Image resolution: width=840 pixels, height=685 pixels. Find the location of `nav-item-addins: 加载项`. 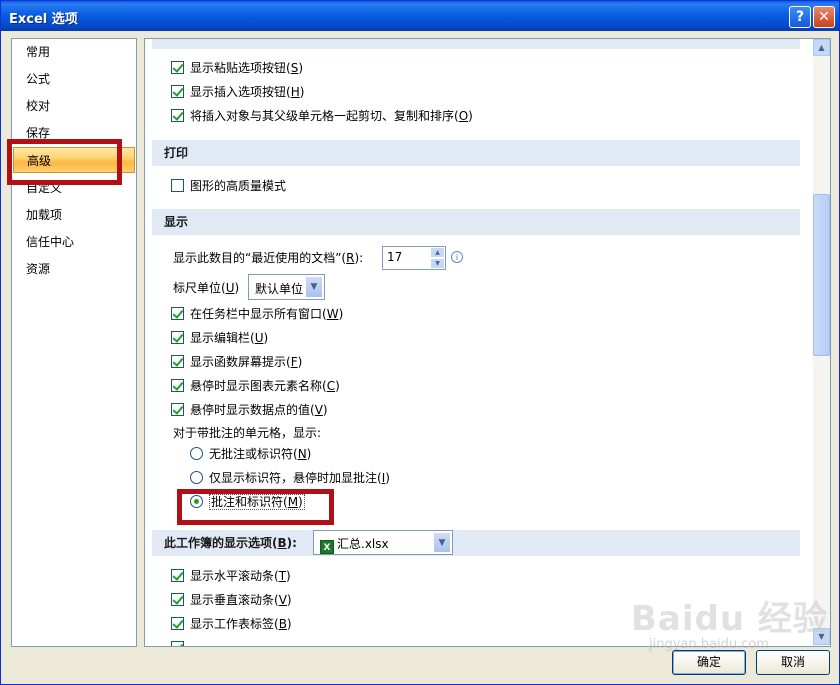

nav-item-addins: 加载项 is located at coordinates (74, 215).